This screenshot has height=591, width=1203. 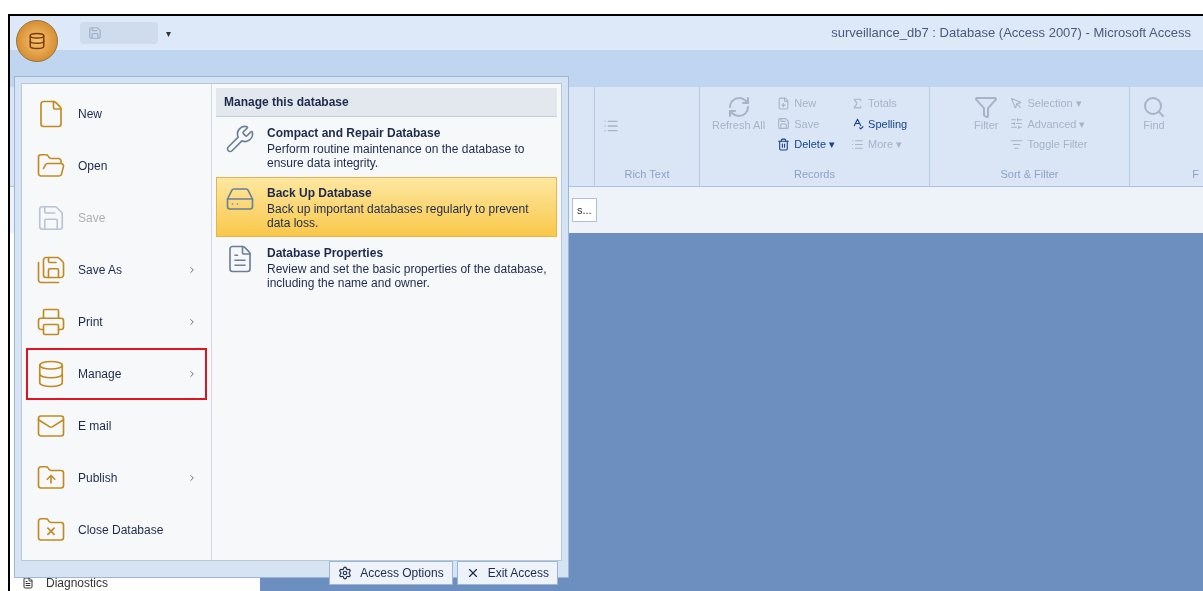 I want to click on spell-check-icon, so click(x=858, y=124).